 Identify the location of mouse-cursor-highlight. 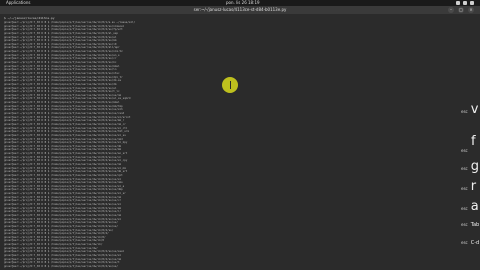
(230, 85).